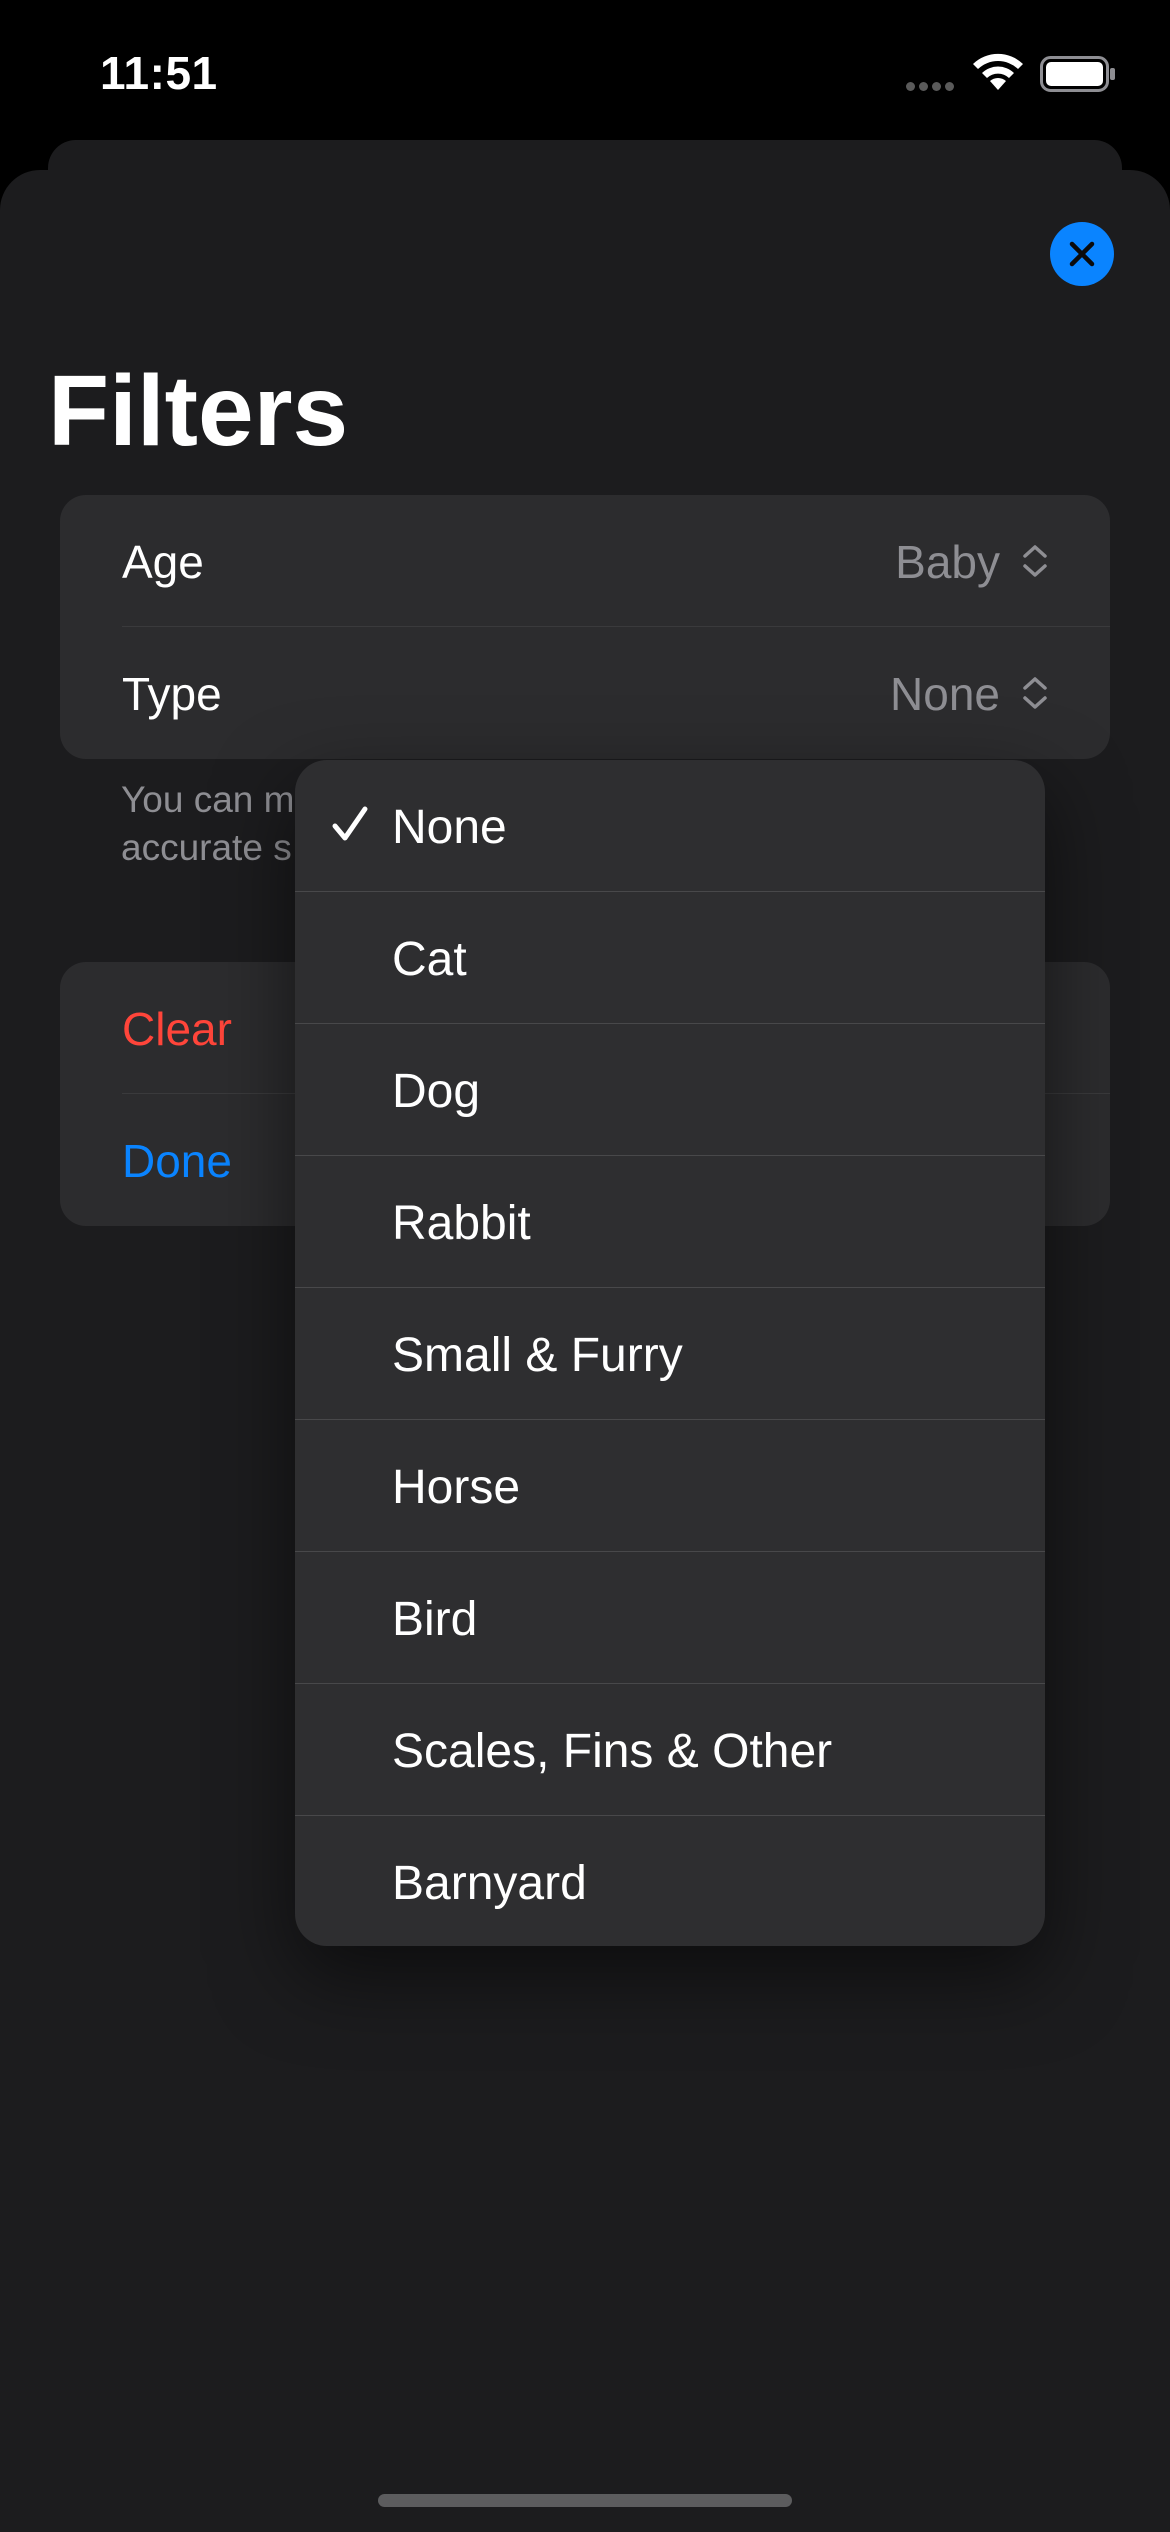  What do you see at coordinates (537, 1355) in the screenshot?
I see `menu-item-label: Small & Furry` at bounding box center [537, 1355].